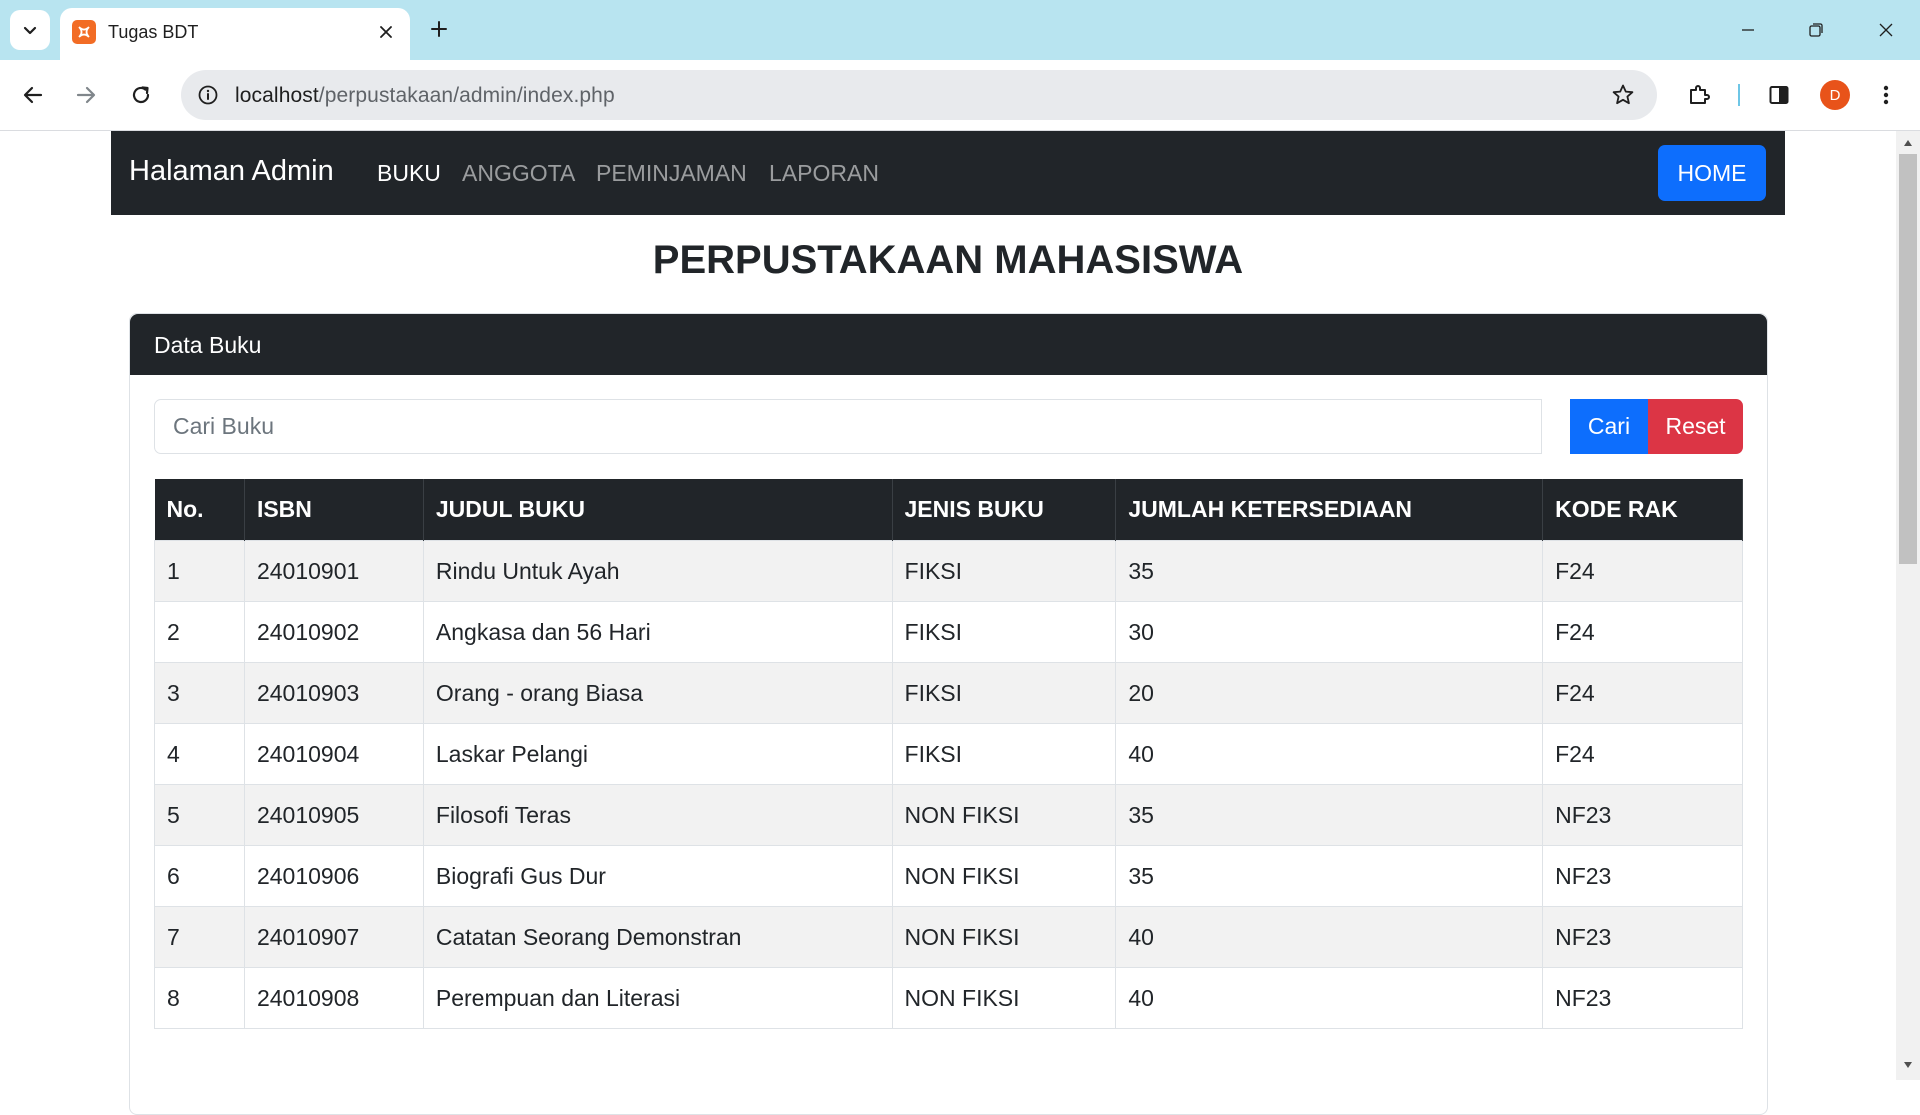 This screenshot has height=1115, width=1920. Describe the element at coordinates (1908, 359) in the screenshot. I see `scrollbar-thumb` at that location.